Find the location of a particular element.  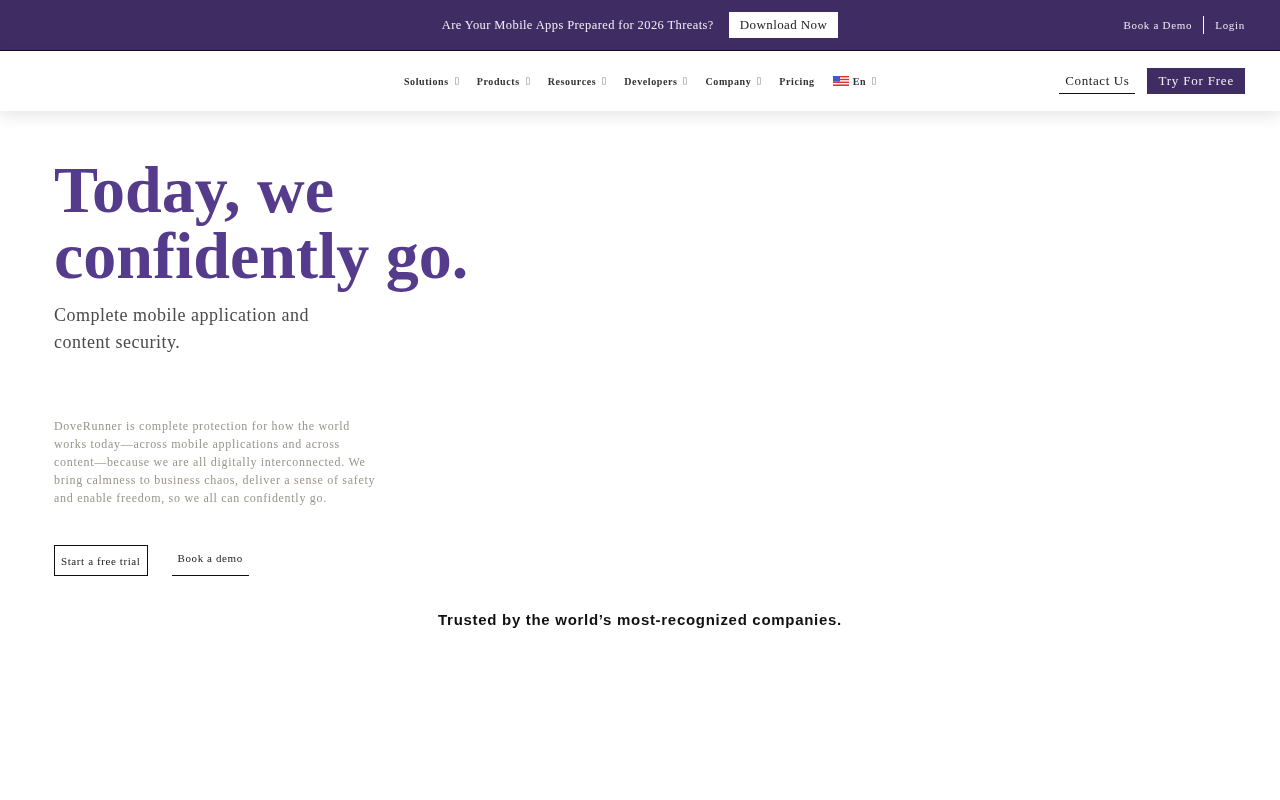

top-link: Book a Demo is located at coordinates (1158, 25).